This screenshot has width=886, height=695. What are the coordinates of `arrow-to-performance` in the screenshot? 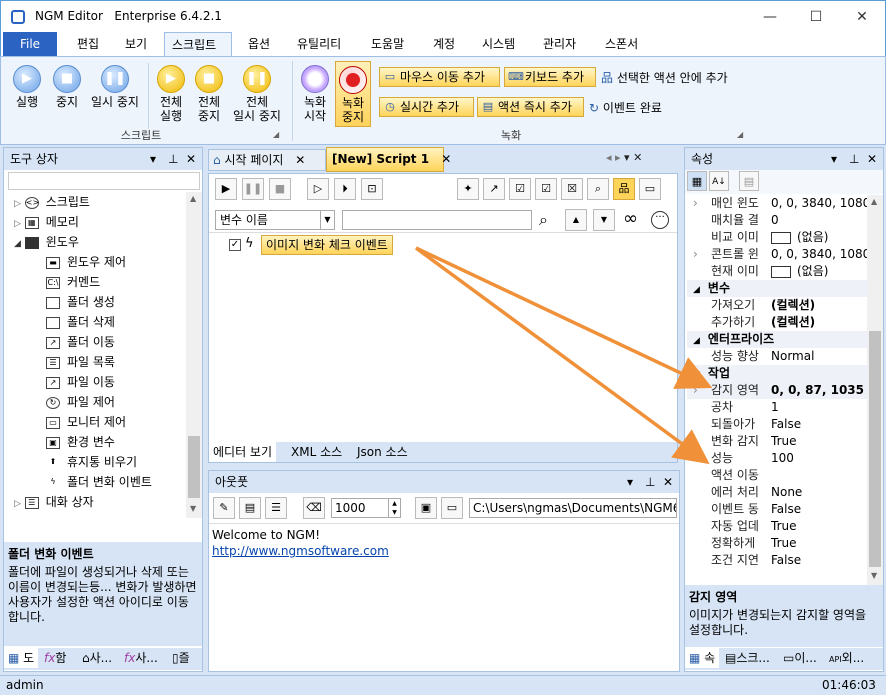 It's located at (562, 355).